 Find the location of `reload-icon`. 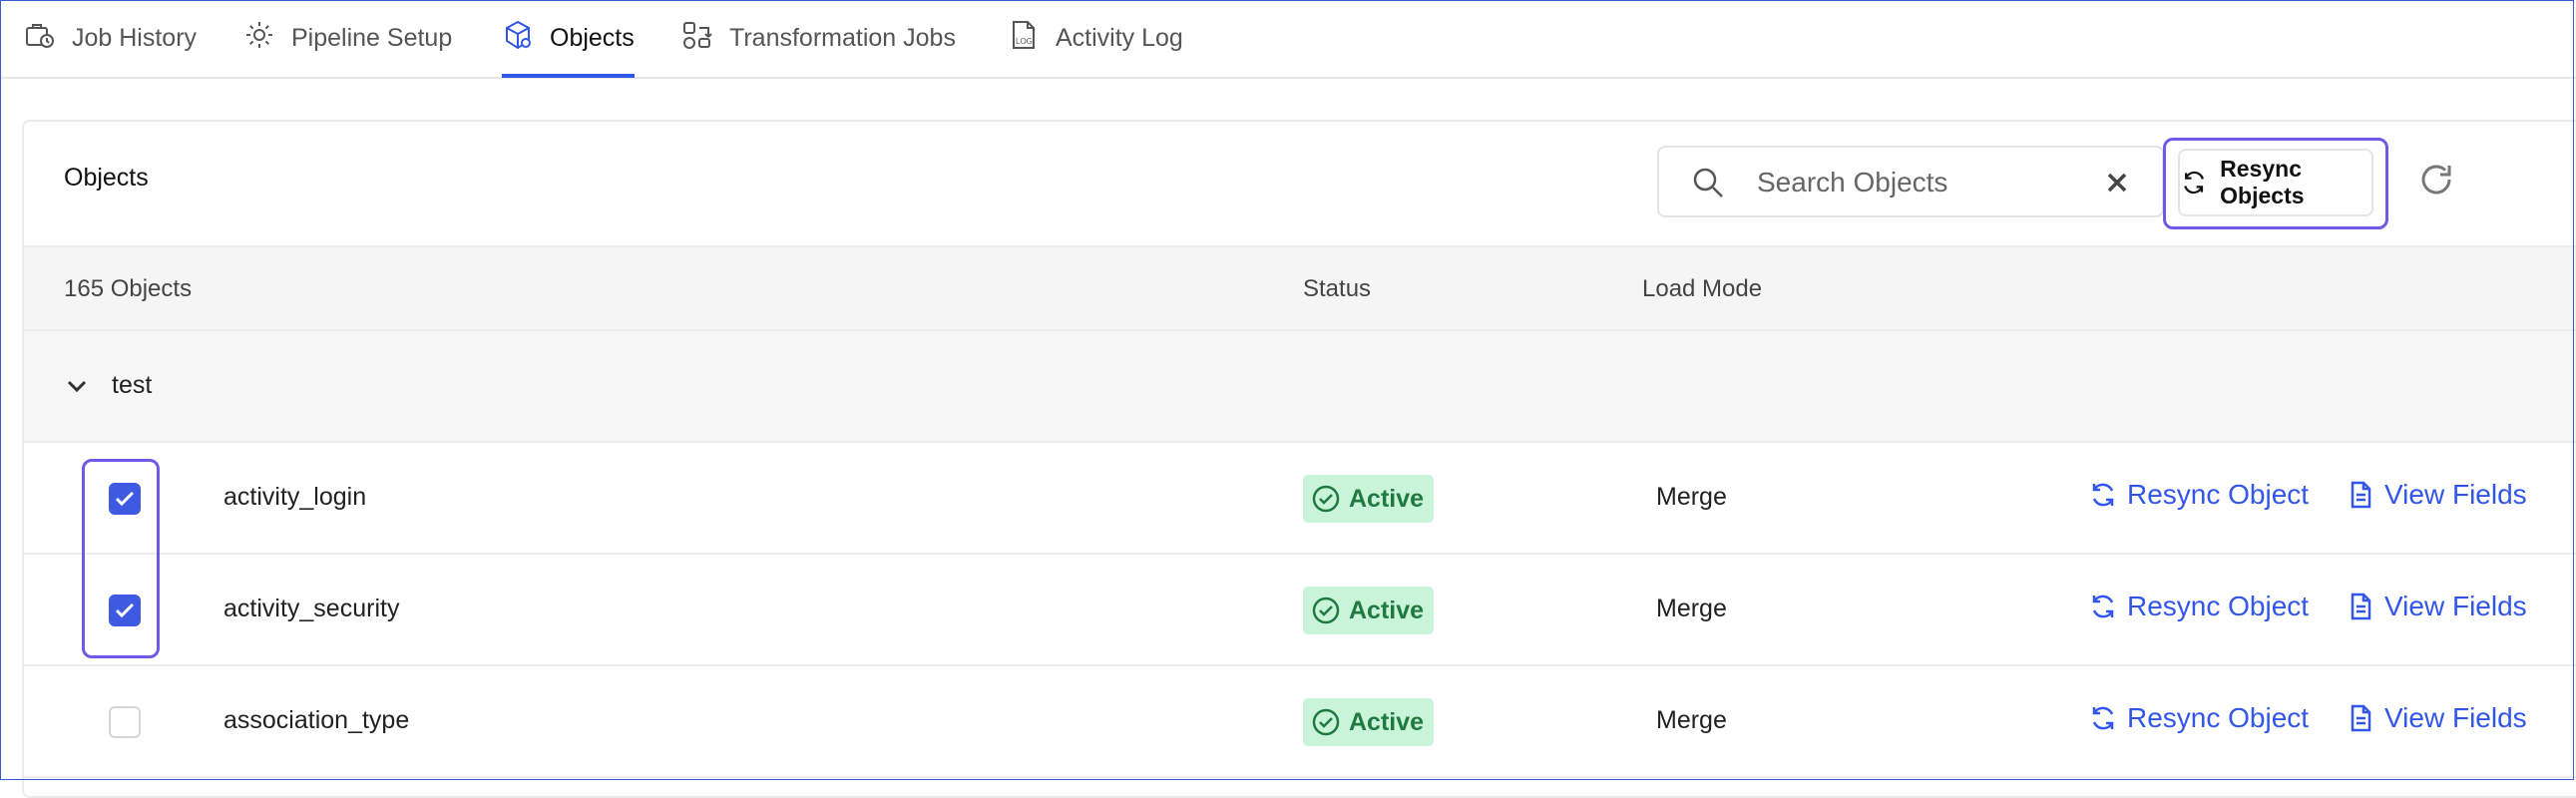

reload-icon is located at coordinates (2436, 180).